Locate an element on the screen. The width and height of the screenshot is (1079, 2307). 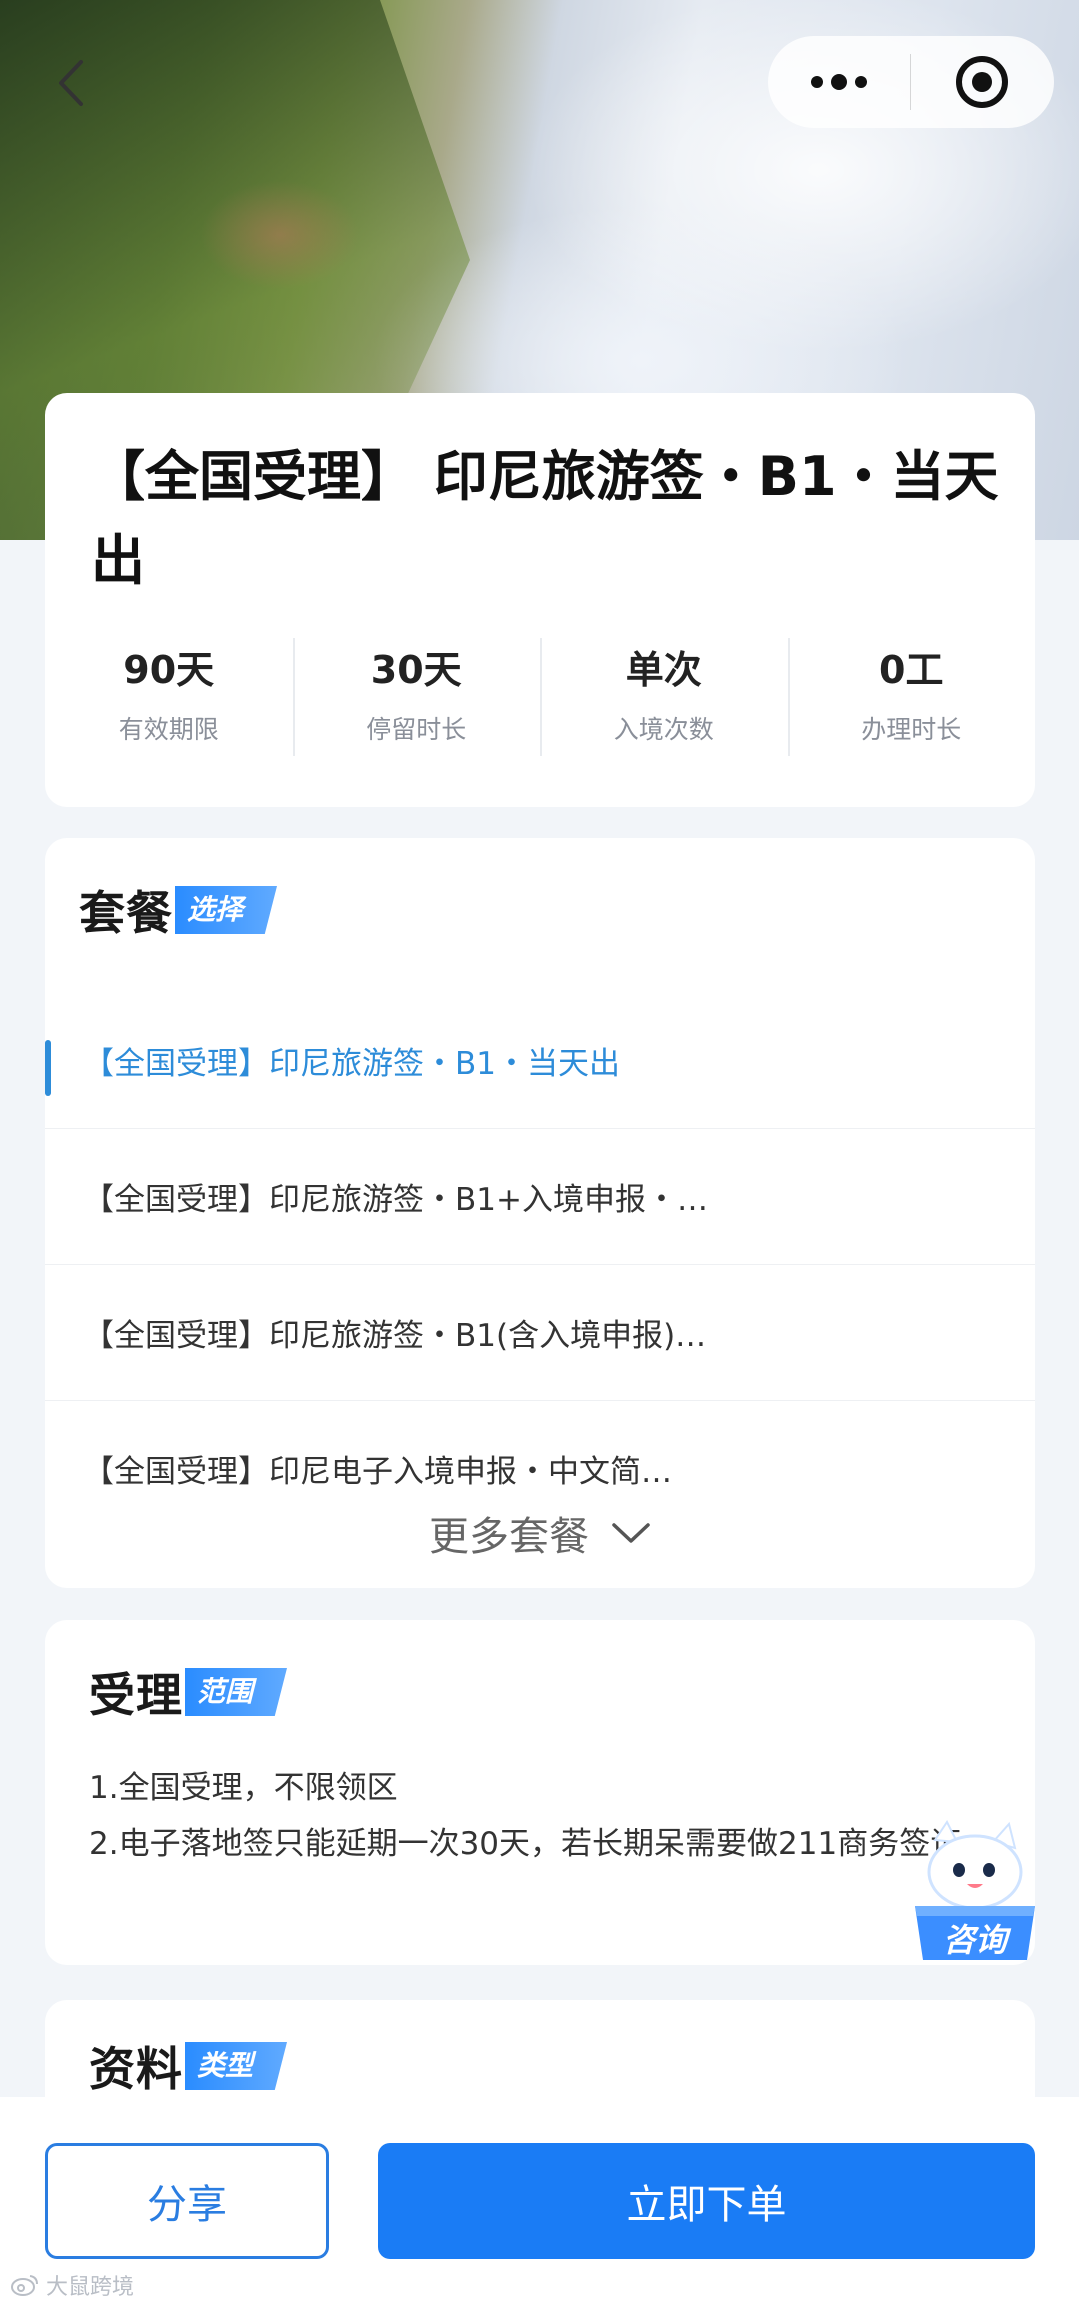
package-heading-main: 套餐 is located at coordinates (126, 913).